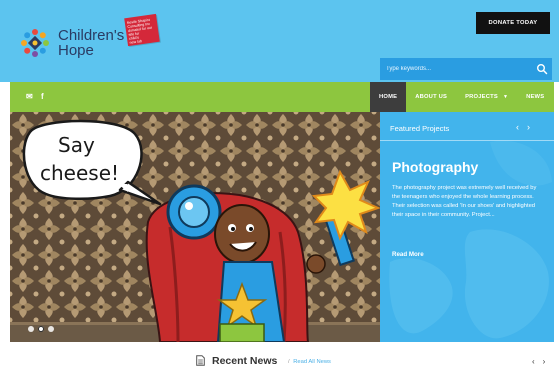 Image resolution: width=559 pixels, height=374 pixels. What do you see at coordinates (245, 361) in the screenshot?
I see `recent-news-title: Recent News` at bounding box center [245, 361].